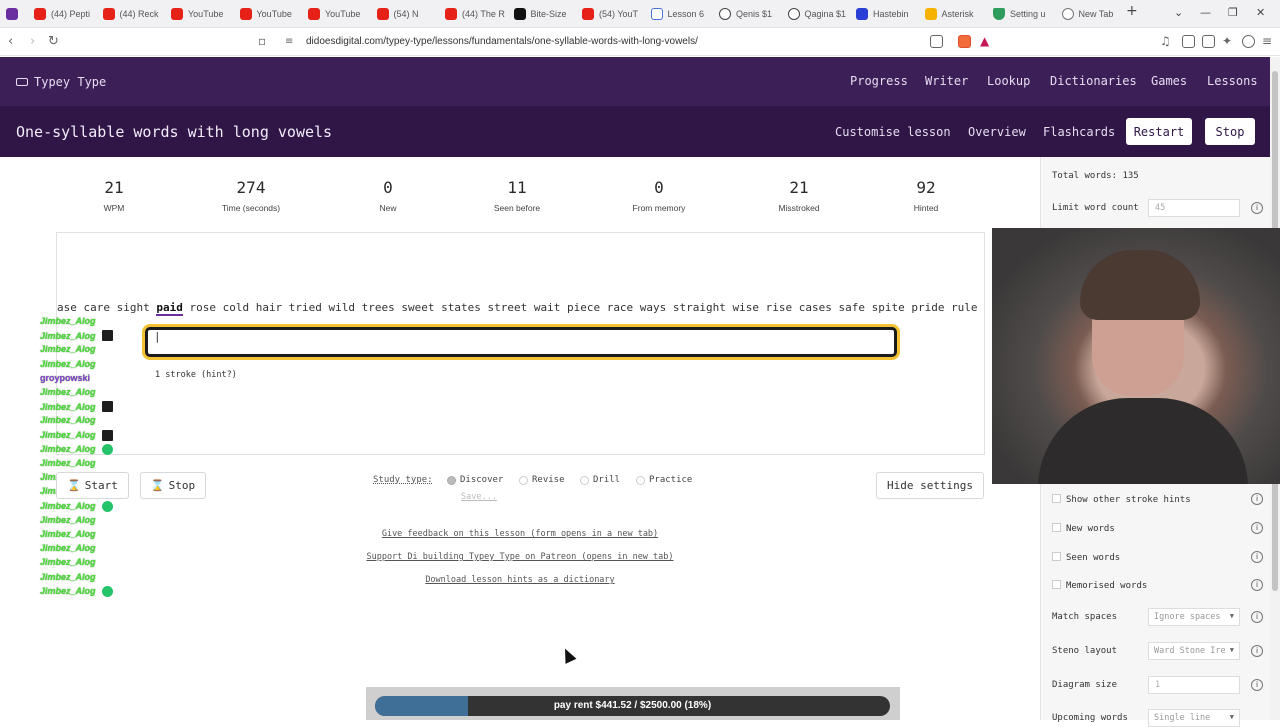 Image resolution: width=1280 pixels, height=727 pixels. What do you see at coordinates (133, 14) in the screenshot?
I see `browser-tab: (44) Reck` at bounding box center [133, 14].